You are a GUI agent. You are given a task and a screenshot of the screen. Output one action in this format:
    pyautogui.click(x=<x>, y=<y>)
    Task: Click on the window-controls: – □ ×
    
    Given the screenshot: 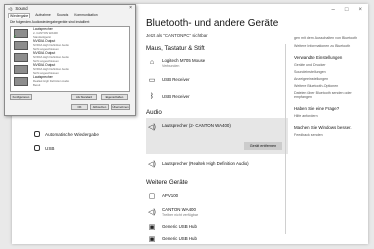 What is the action you would take?
    pyautogui.click(x=347, y=10)
    